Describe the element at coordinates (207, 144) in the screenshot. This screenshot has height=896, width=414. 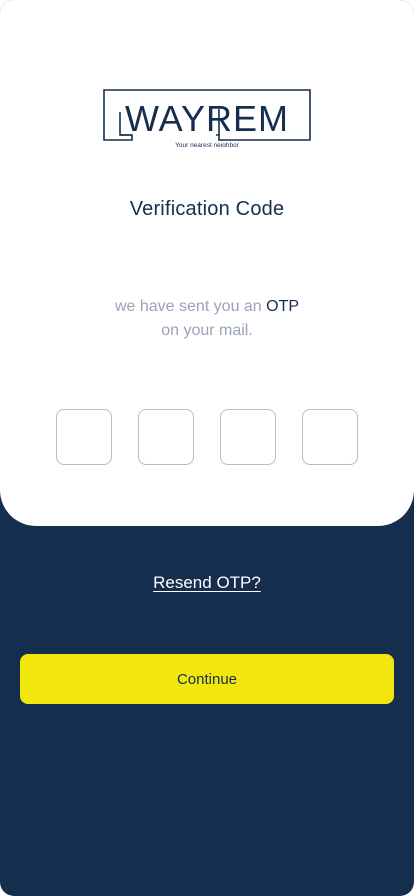
I see `logo-tagline: Your nearest neighbor` at that location.